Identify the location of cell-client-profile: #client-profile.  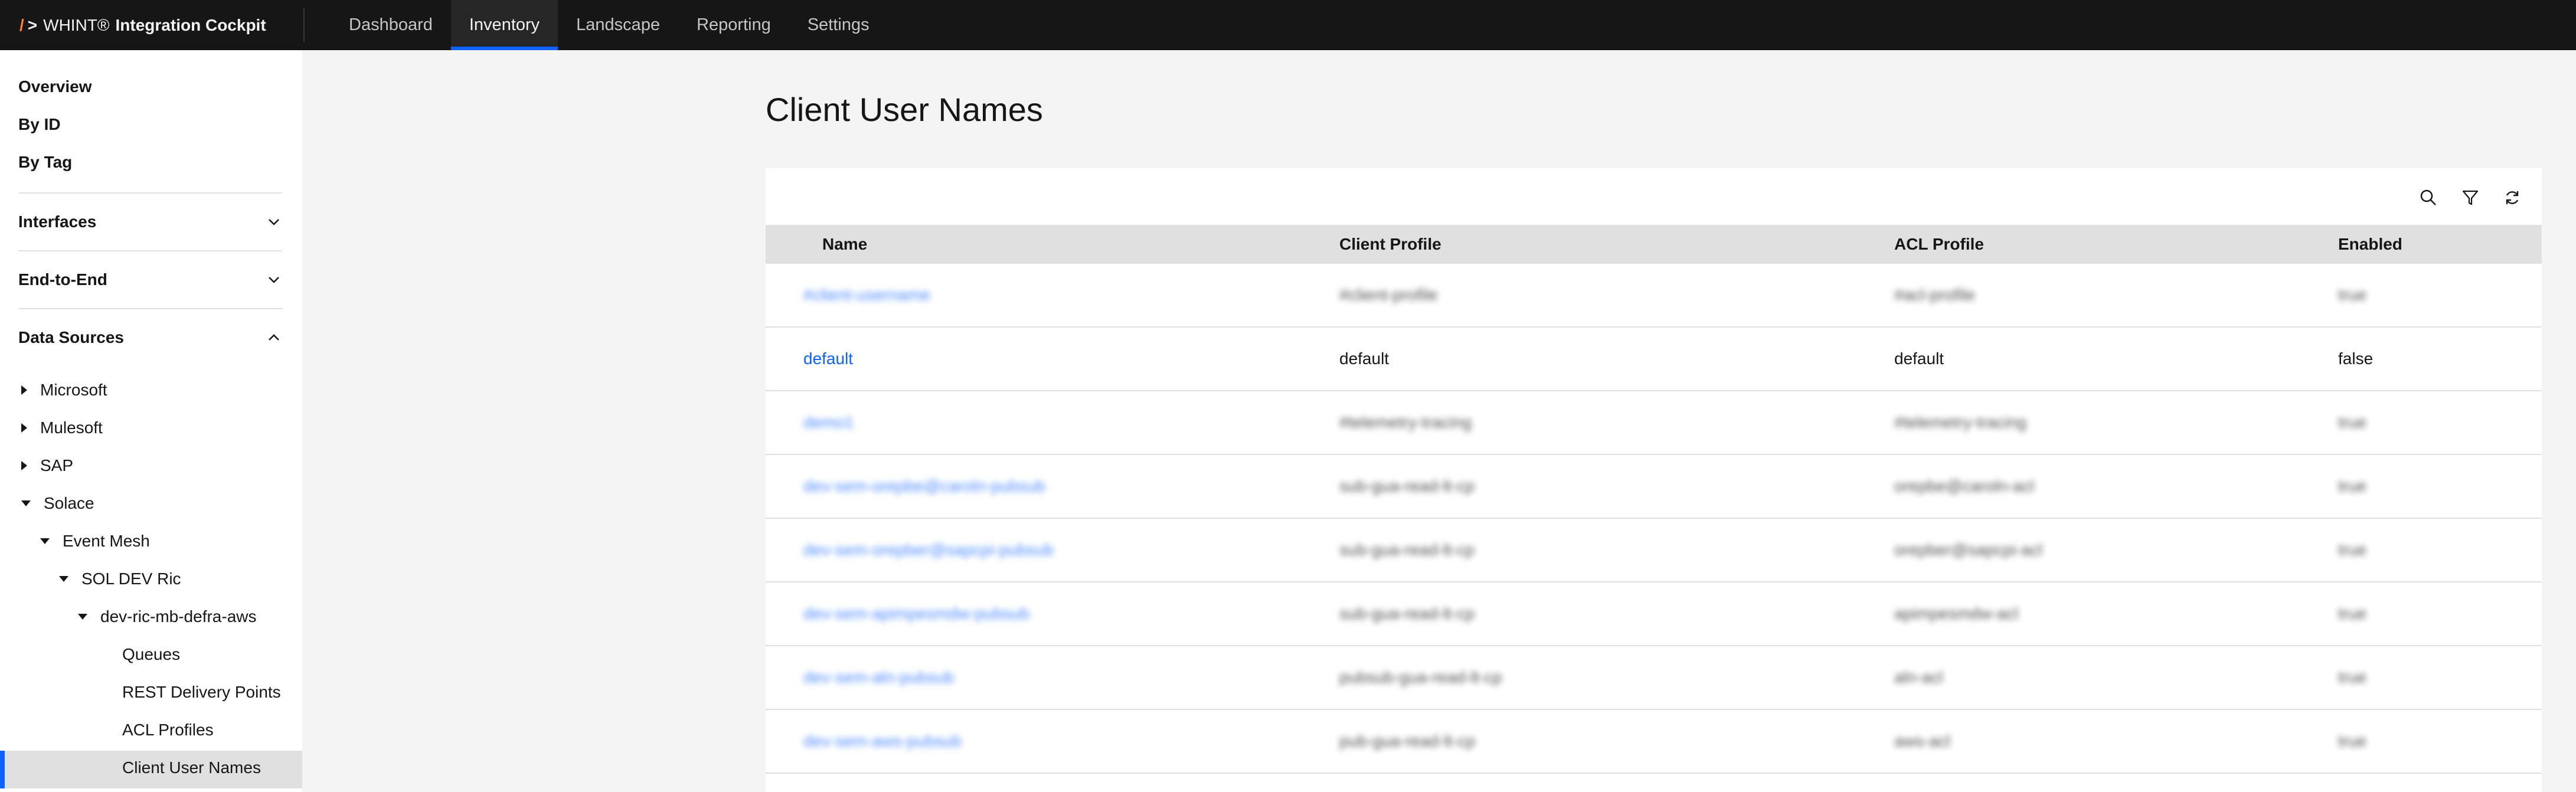
(1388, 295).